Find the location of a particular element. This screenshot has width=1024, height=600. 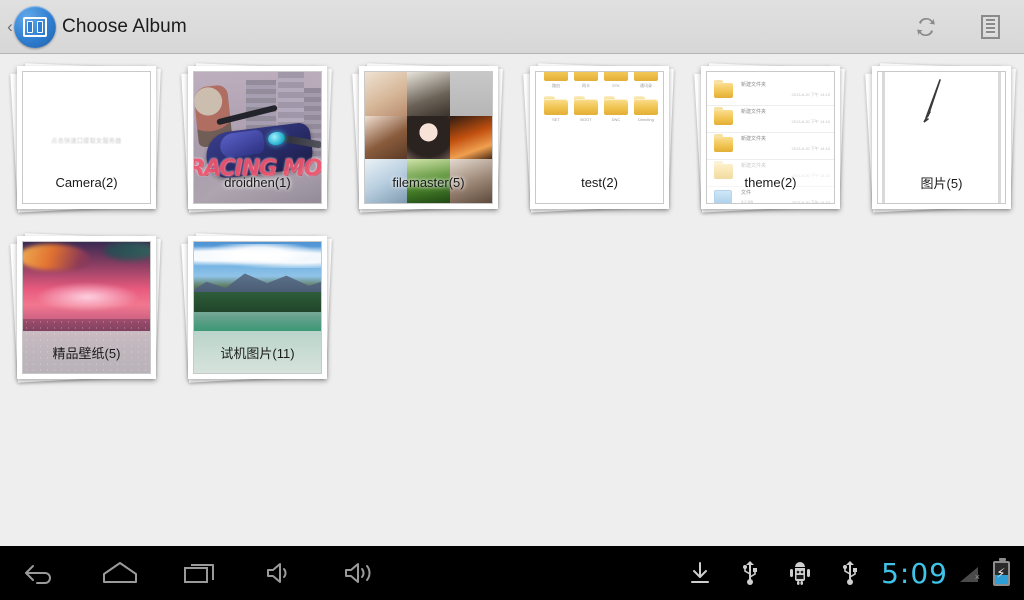

download-icon is located at coordinates (700, 573).